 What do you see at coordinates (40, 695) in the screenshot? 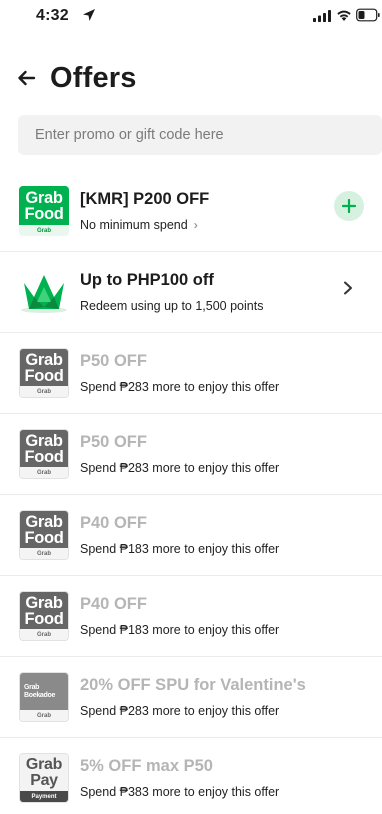
I see `logo-text: Boekadoe` at bounding box center [40, 695].